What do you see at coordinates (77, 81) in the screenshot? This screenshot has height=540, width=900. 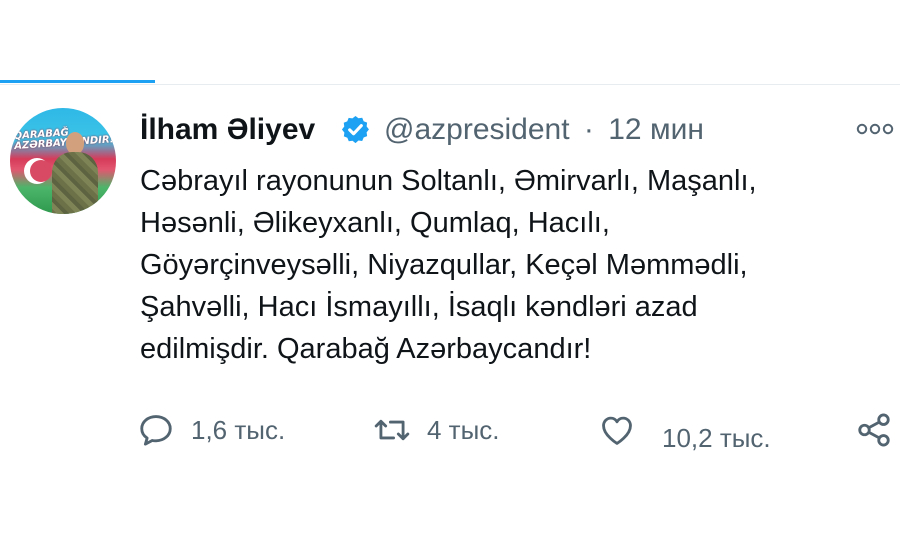 I see `active-tab-indicator` at bounding box center [77, 81].